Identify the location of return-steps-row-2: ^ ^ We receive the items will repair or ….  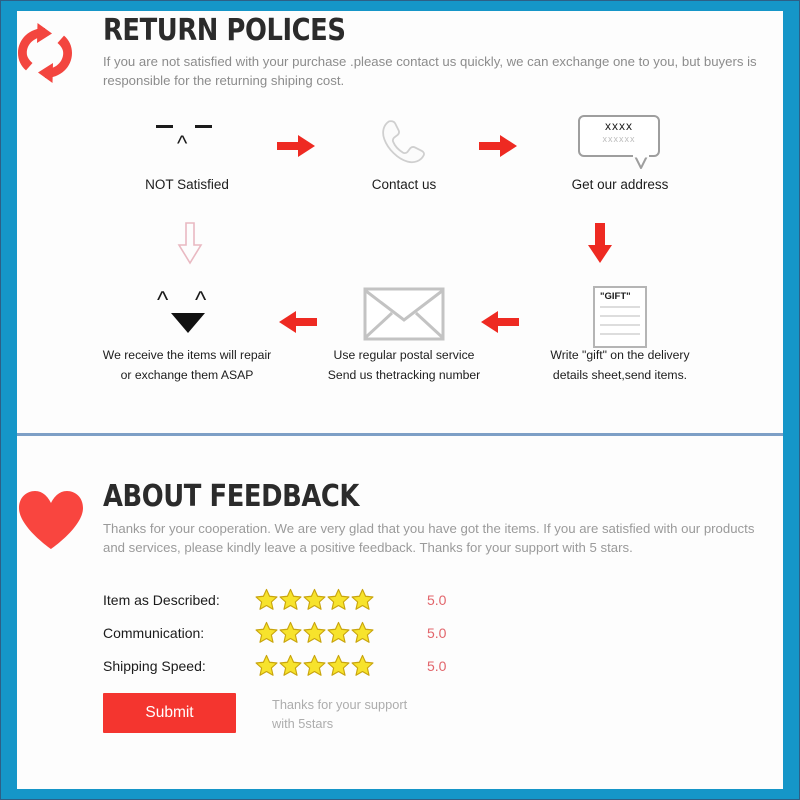
(400, 338).